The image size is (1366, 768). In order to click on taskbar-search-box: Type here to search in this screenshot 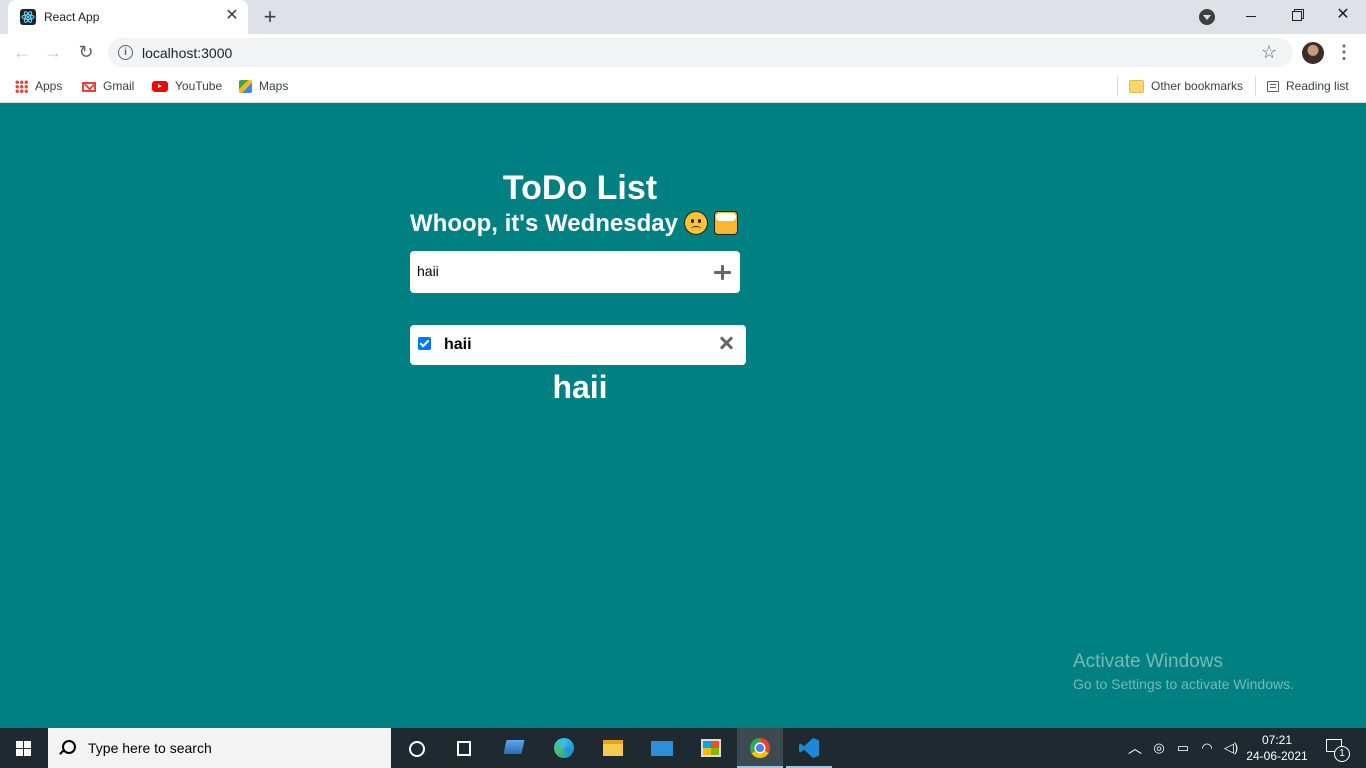, I will do `click(219, 748)`.